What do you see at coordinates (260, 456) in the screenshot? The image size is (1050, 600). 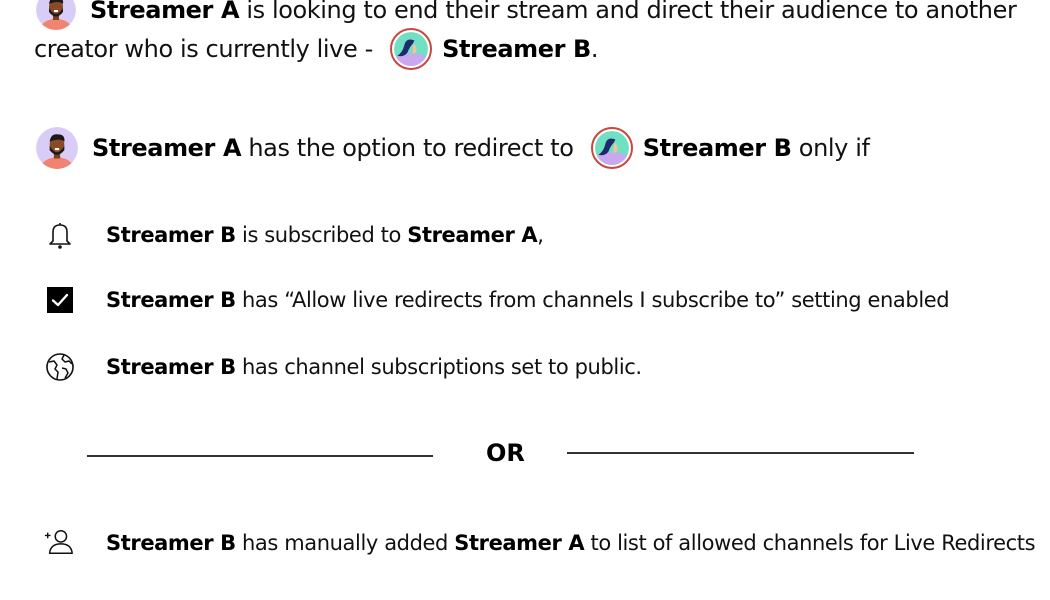 I see `divider-left` at bounding box center [260, 456].